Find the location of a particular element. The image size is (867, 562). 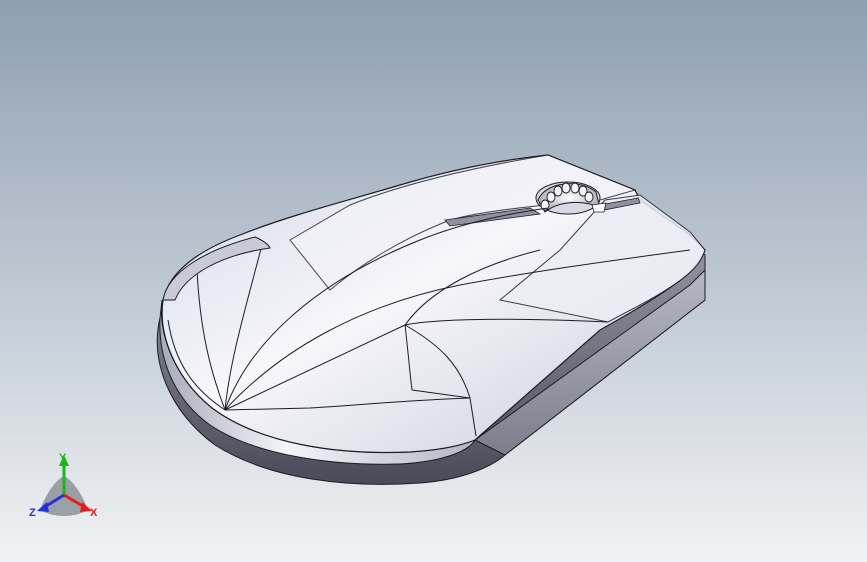

triad-y-label: Y is located at coordinates (63, 458).